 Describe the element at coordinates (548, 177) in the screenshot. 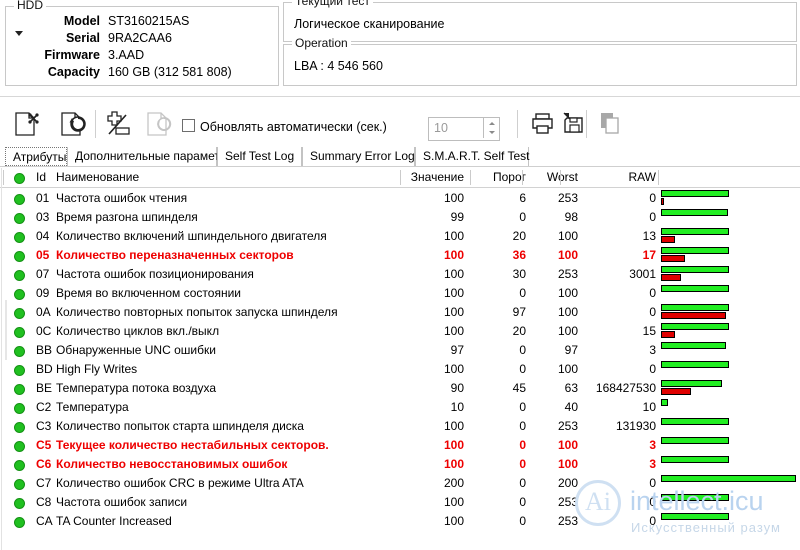

I see `column-header-worst: Worst` at that location.